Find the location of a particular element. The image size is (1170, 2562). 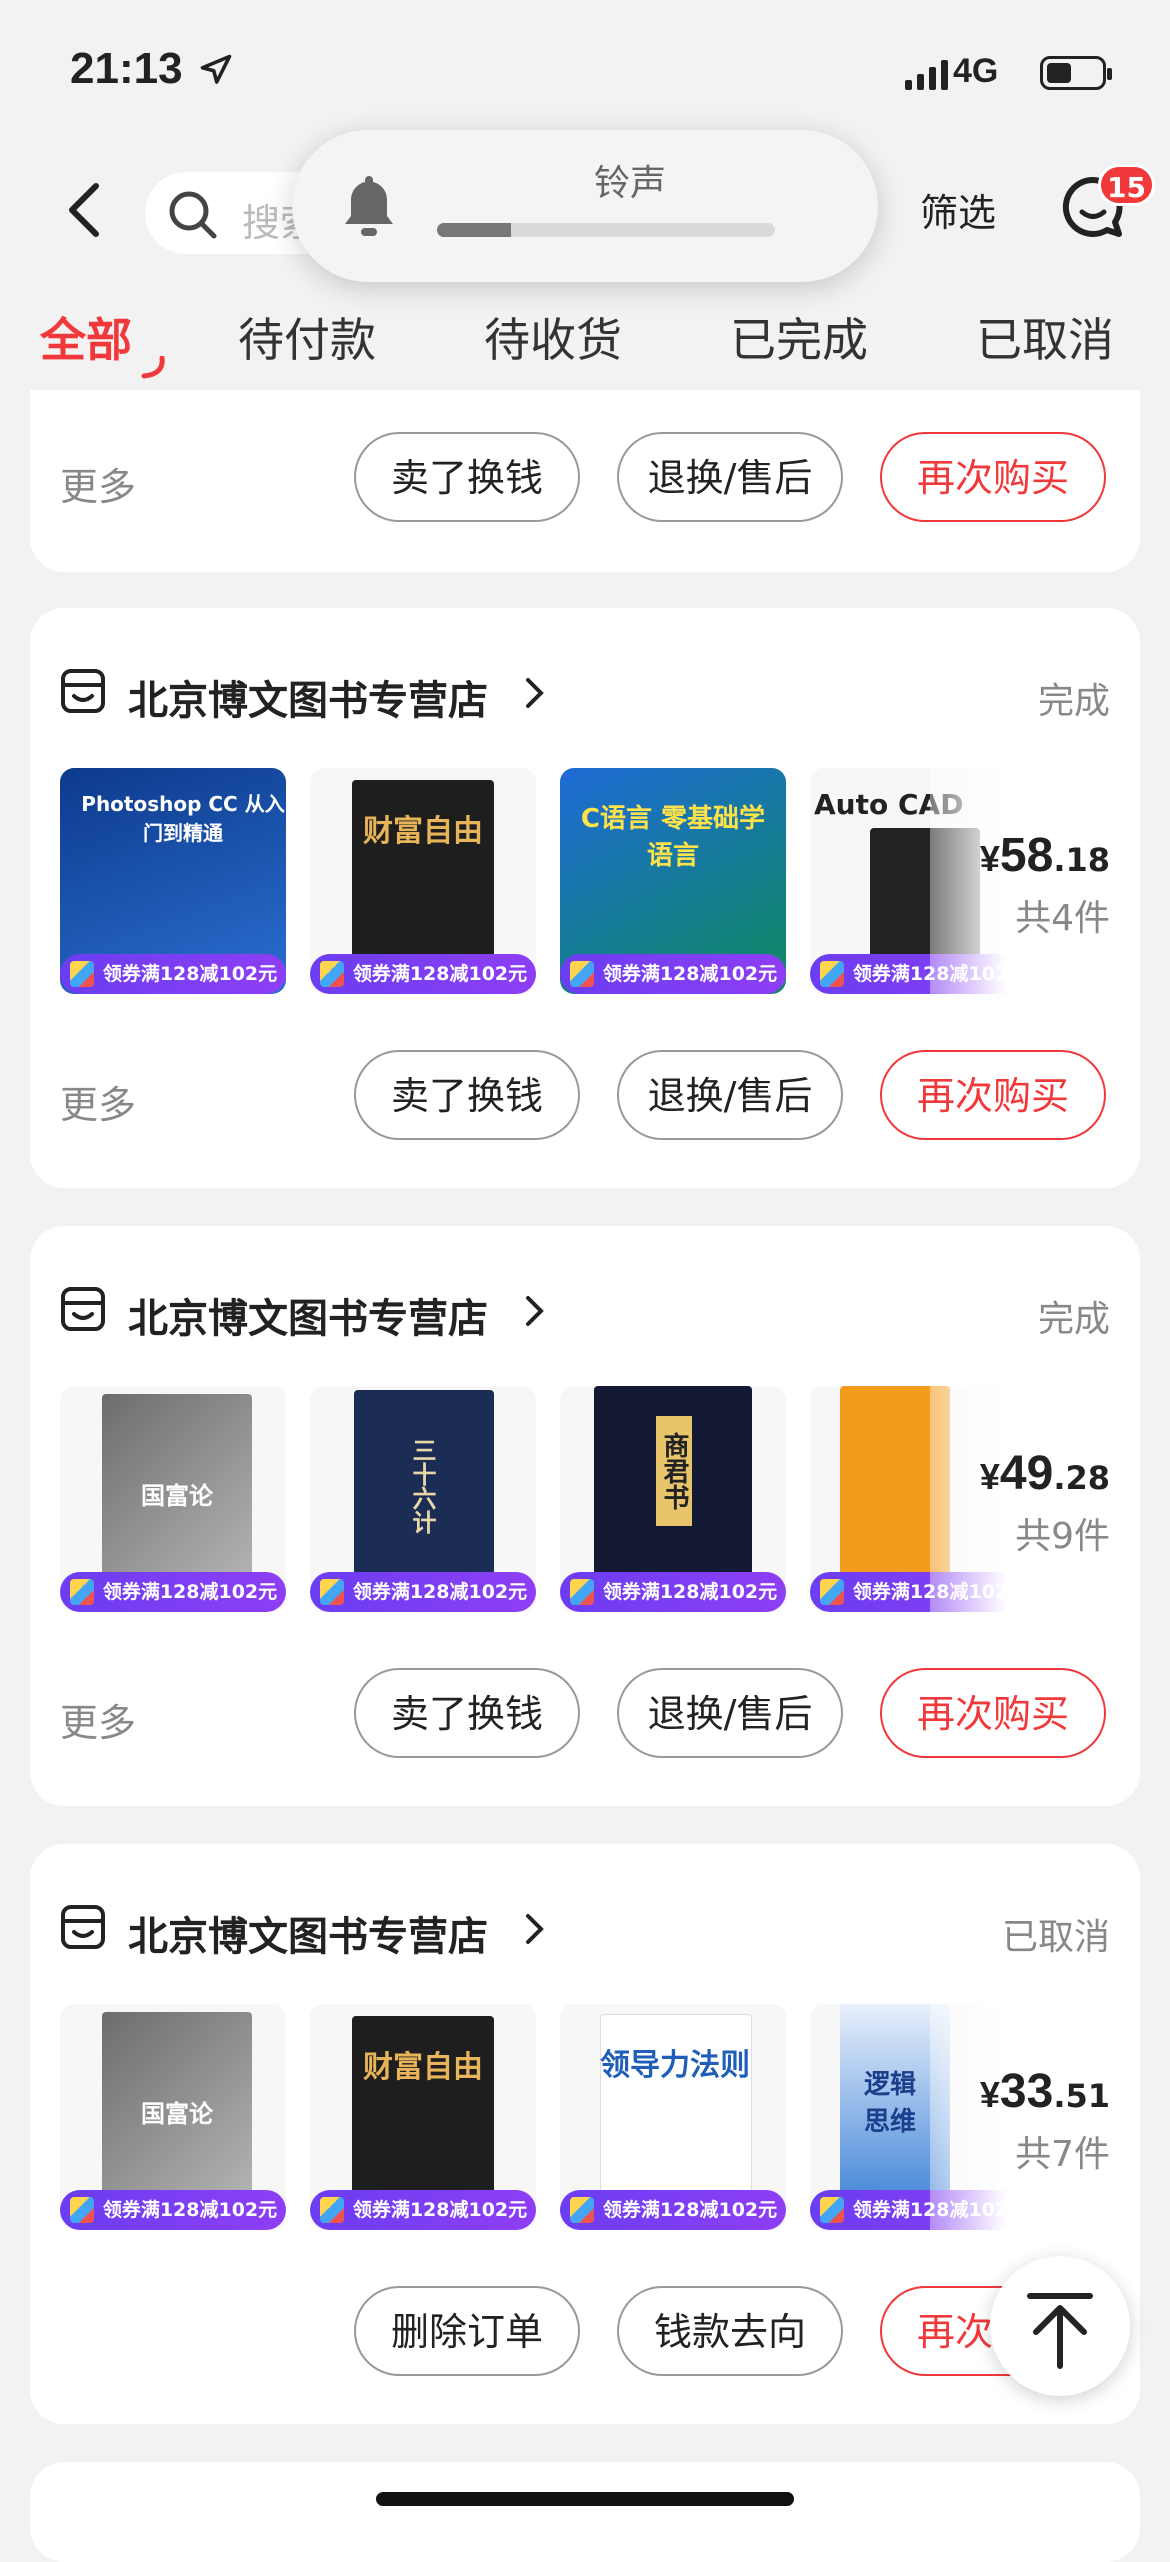

book-title: 三十六计 is located at coordinates (422, 1486).